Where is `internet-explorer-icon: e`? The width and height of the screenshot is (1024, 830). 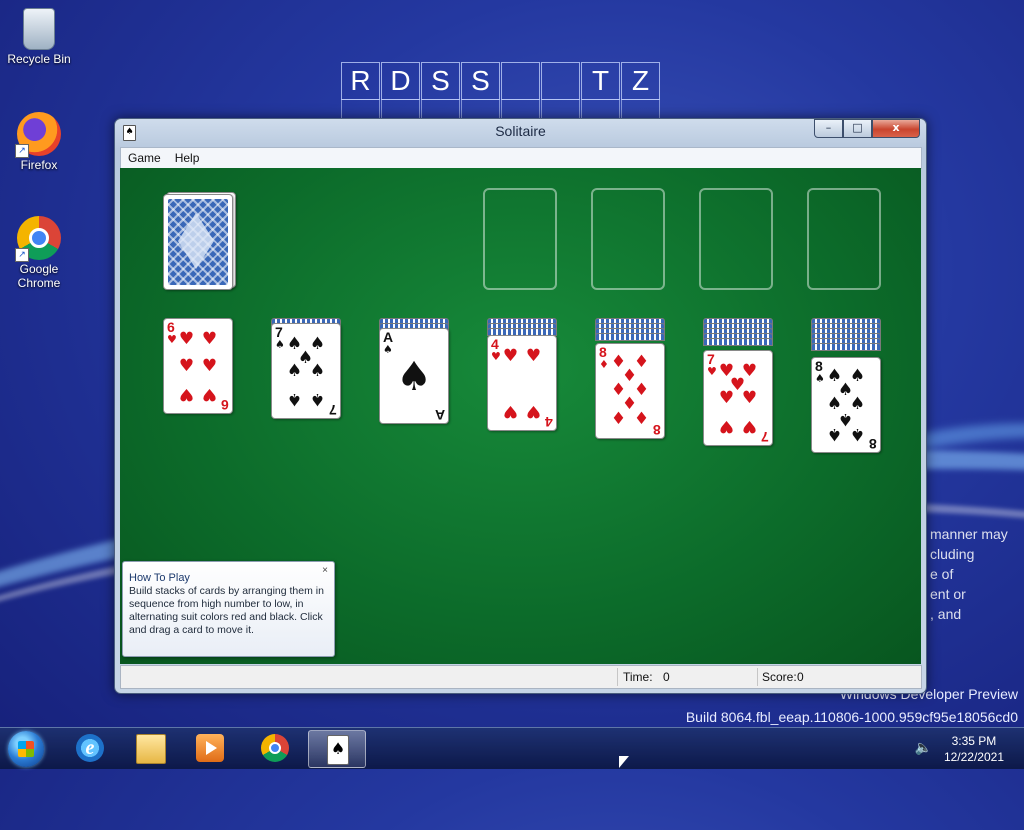
internet-explorer-icon: e is located at coordinates (90, 748).